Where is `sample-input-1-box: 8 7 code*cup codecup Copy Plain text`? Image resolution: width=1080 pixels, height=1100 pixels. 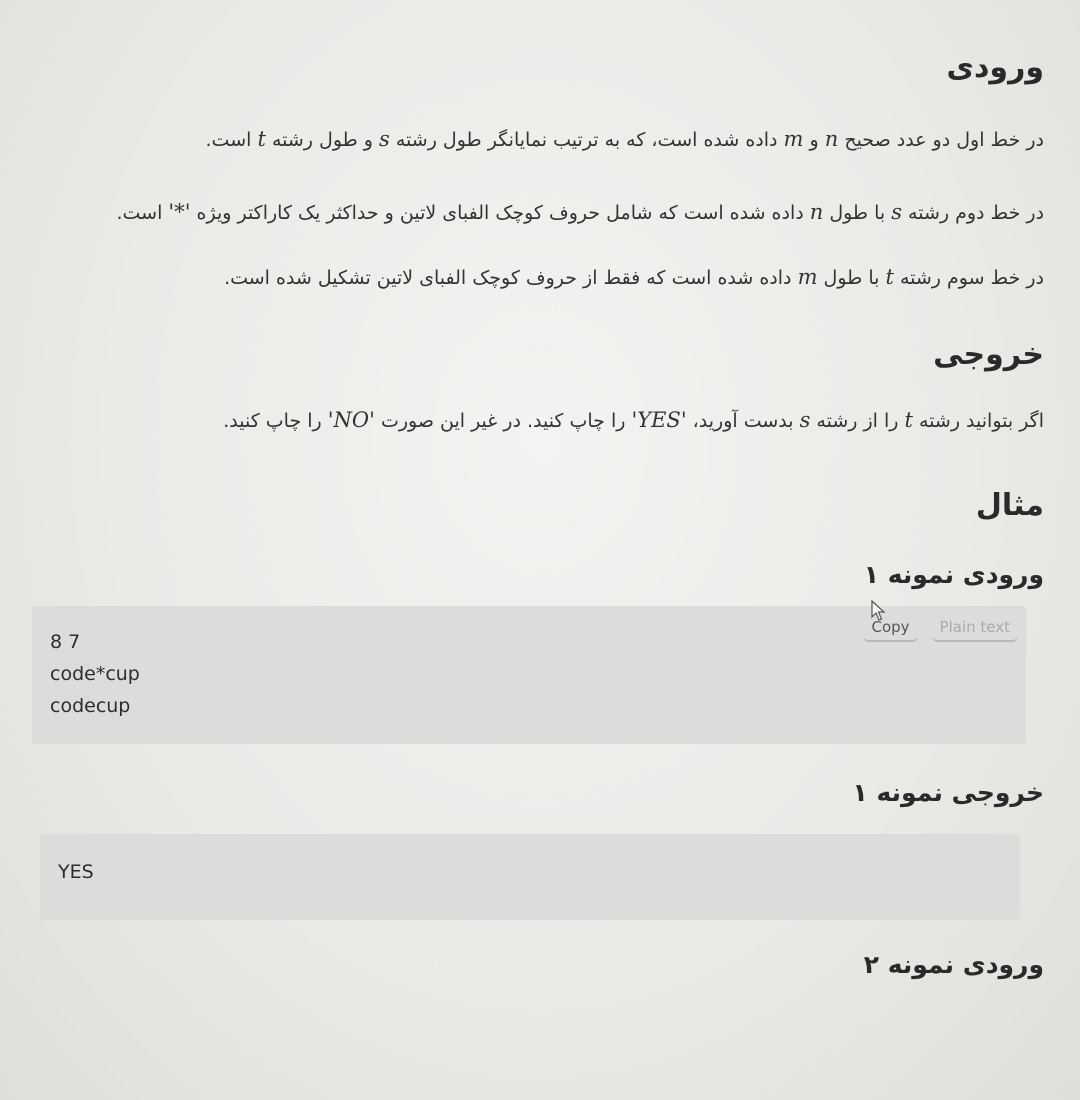 sample-input-1-box: 8 7 code*cup codecup Copy Plain text is located at coordinates (529, 672).